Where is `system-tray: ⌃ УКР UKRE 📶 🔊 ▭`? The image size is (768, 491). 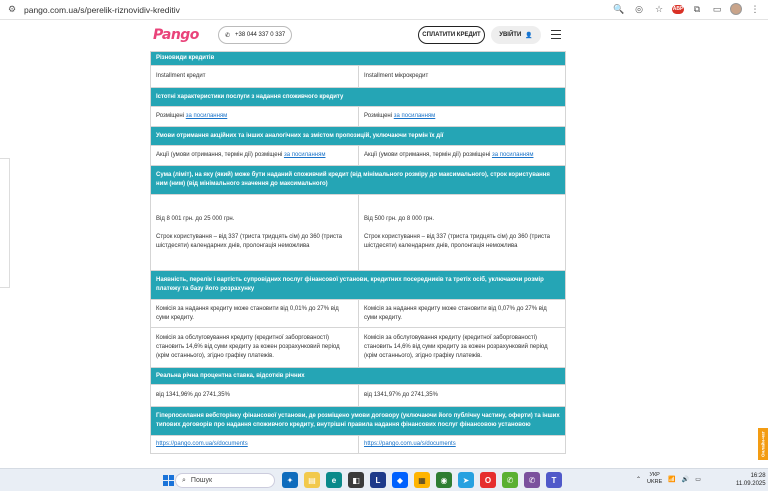
system-tray: ⌃ УКР UKRE 📶 🔊 ▭ is located at coordinates (668, 479).